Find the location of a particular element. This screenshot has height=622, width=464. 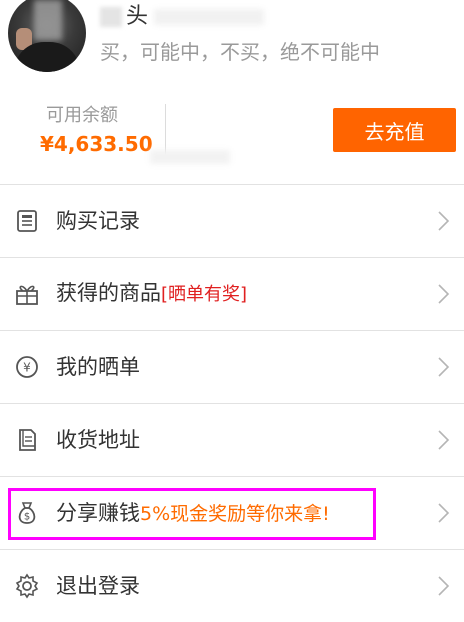

yen-circle-icon: ¥ is located at coordinates (27, 367).